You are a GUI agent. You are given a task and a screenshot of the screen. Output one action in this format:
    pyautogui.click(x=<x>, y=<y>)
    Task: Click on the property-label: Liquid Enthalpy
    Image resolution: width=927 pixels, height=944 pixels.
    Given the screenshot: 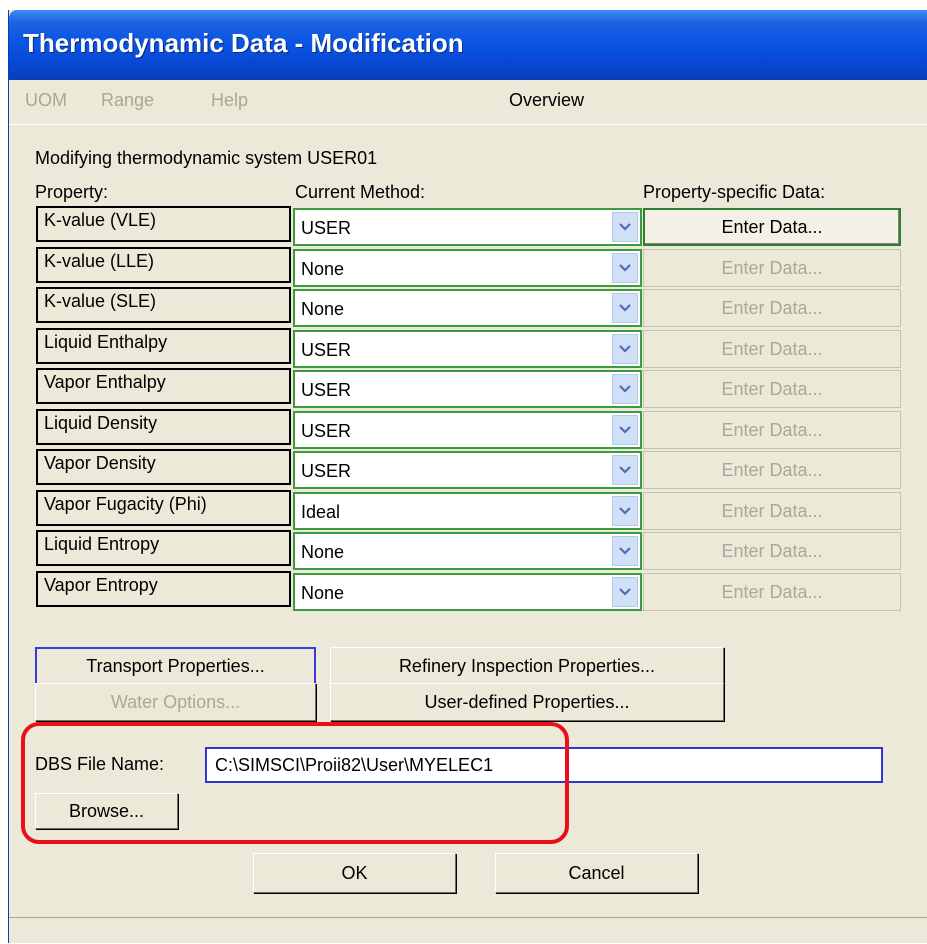 What is the action you would take?
    pyautogui.click(x=163, y=346)
    